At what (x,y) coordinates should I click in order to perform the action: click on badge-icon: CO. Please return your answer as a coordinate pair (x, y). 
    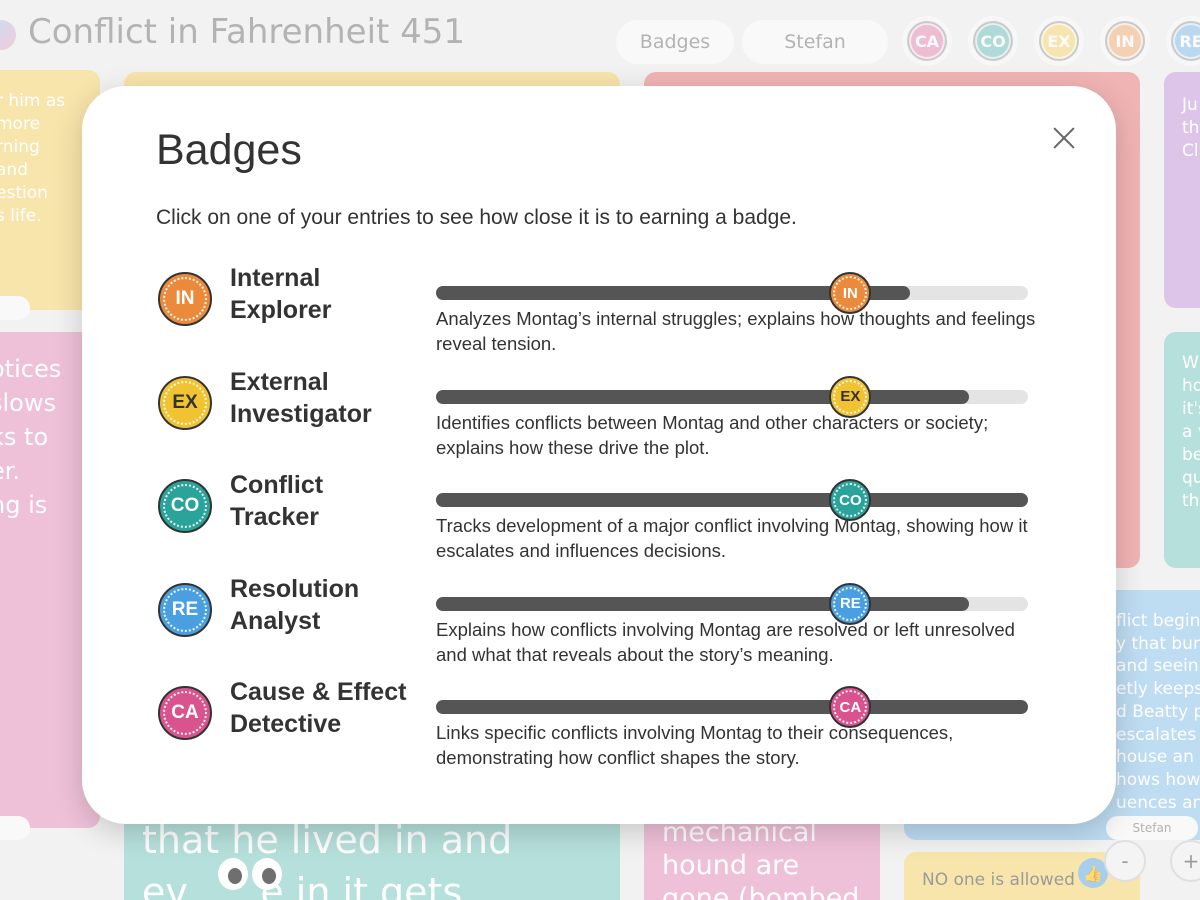
    Looking at the image, I should click on (185, 506).